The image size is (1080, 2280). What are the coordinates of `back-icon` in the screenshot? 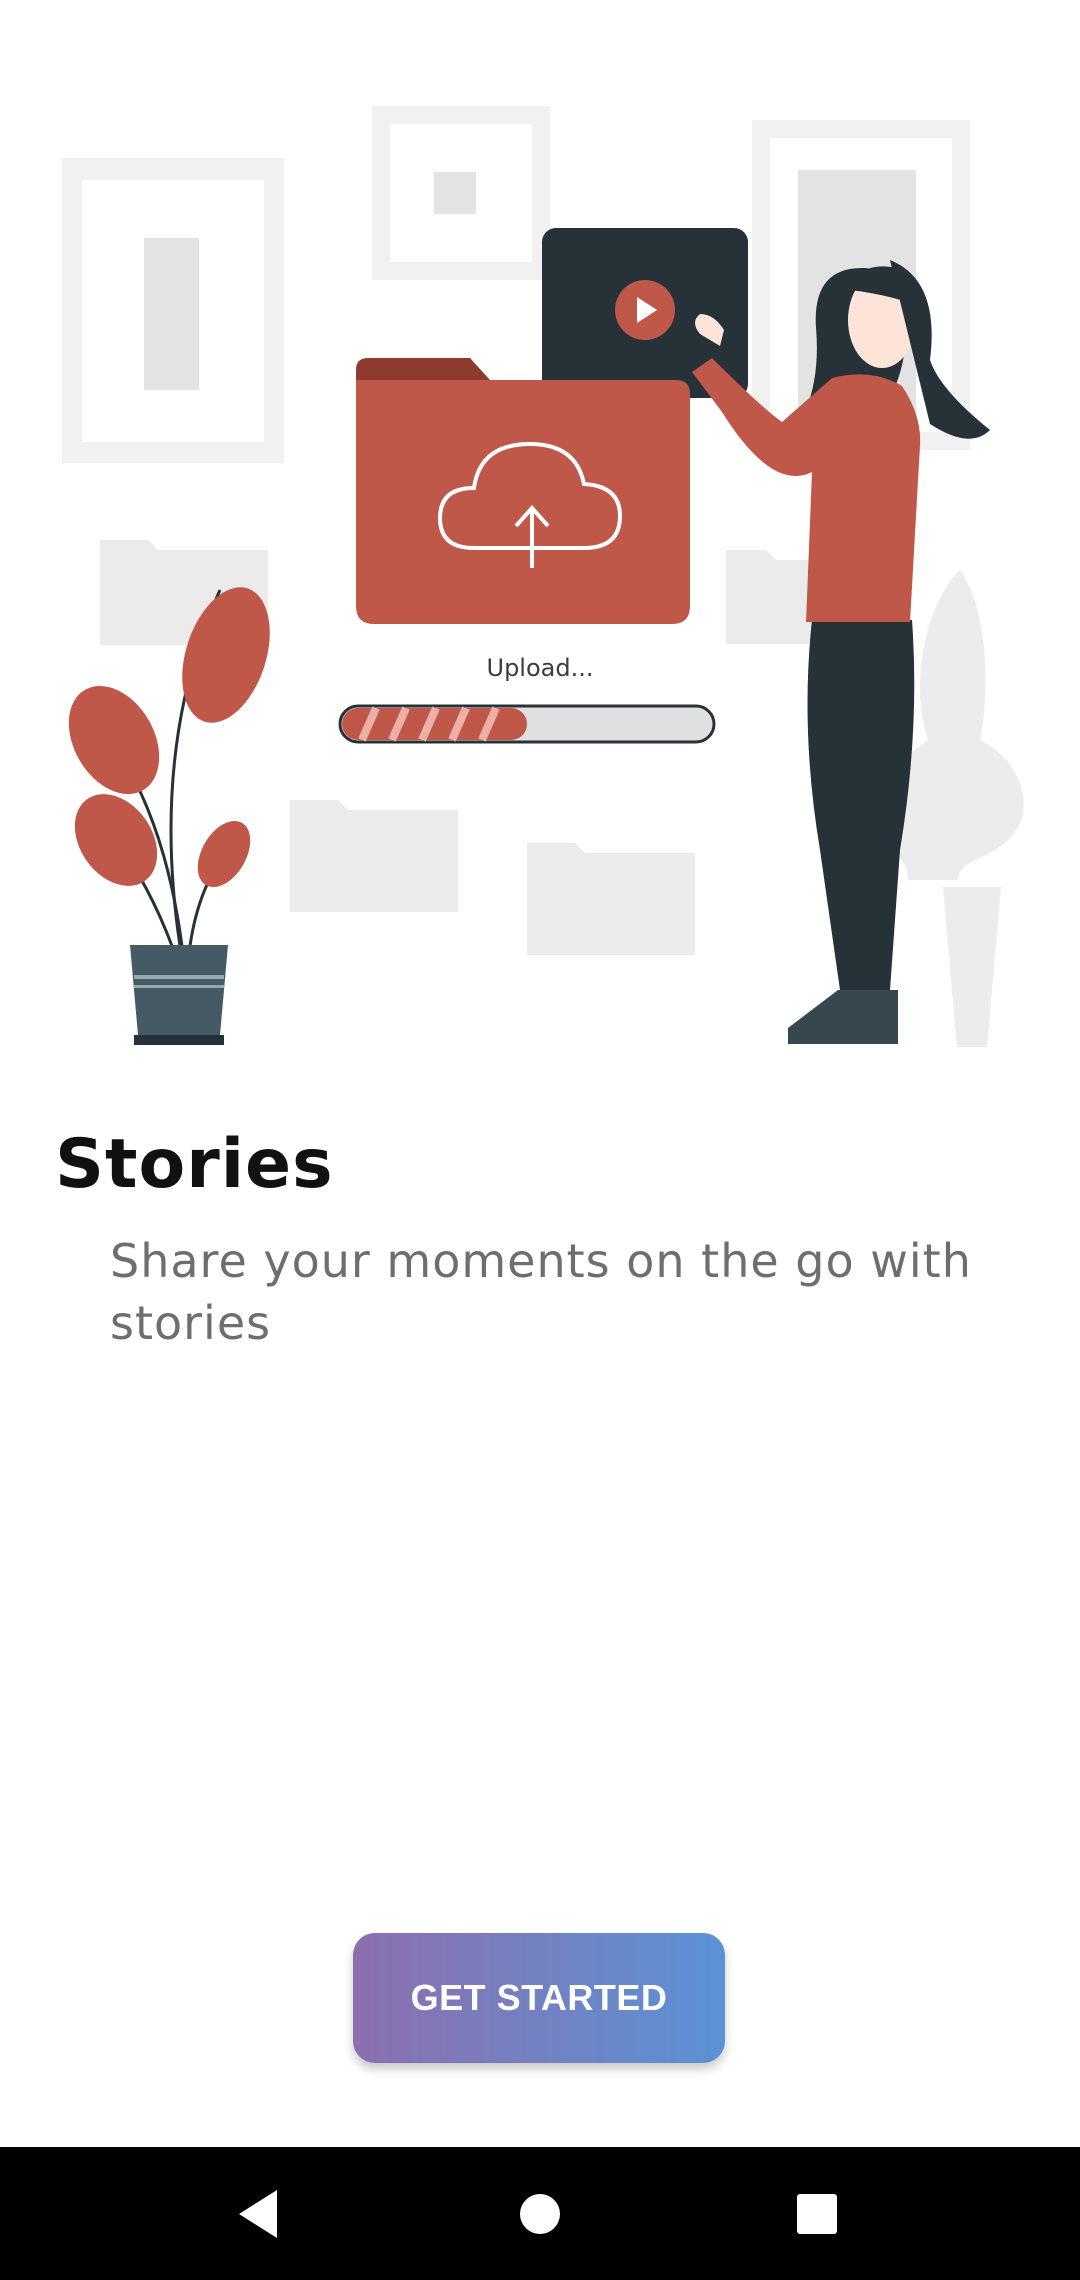 It's located at (259, 2214).